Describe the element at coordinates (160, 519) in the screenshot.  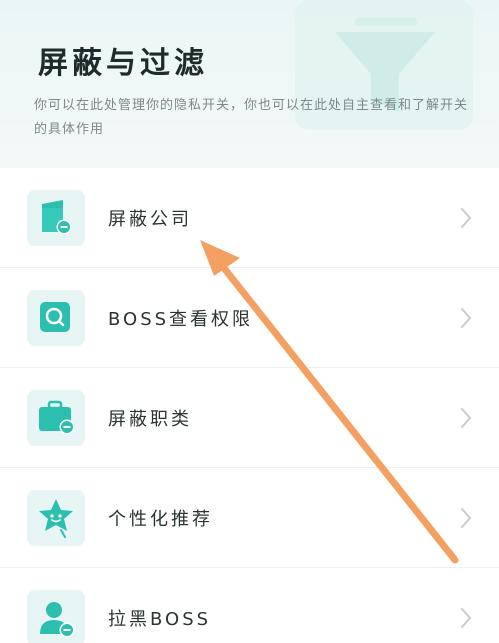
I see `list-item-label: 个性化推荐` at that location.